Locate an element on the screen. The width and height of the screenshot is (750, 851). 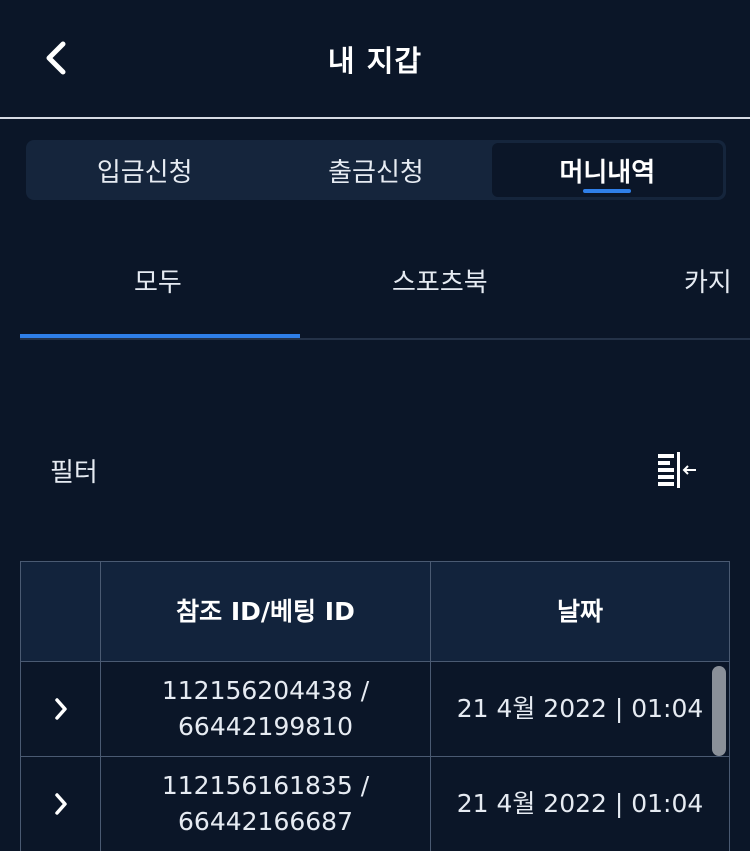
ref-id-cell: 112156161835 / 66442166687 is located at coordinates (266, 804).